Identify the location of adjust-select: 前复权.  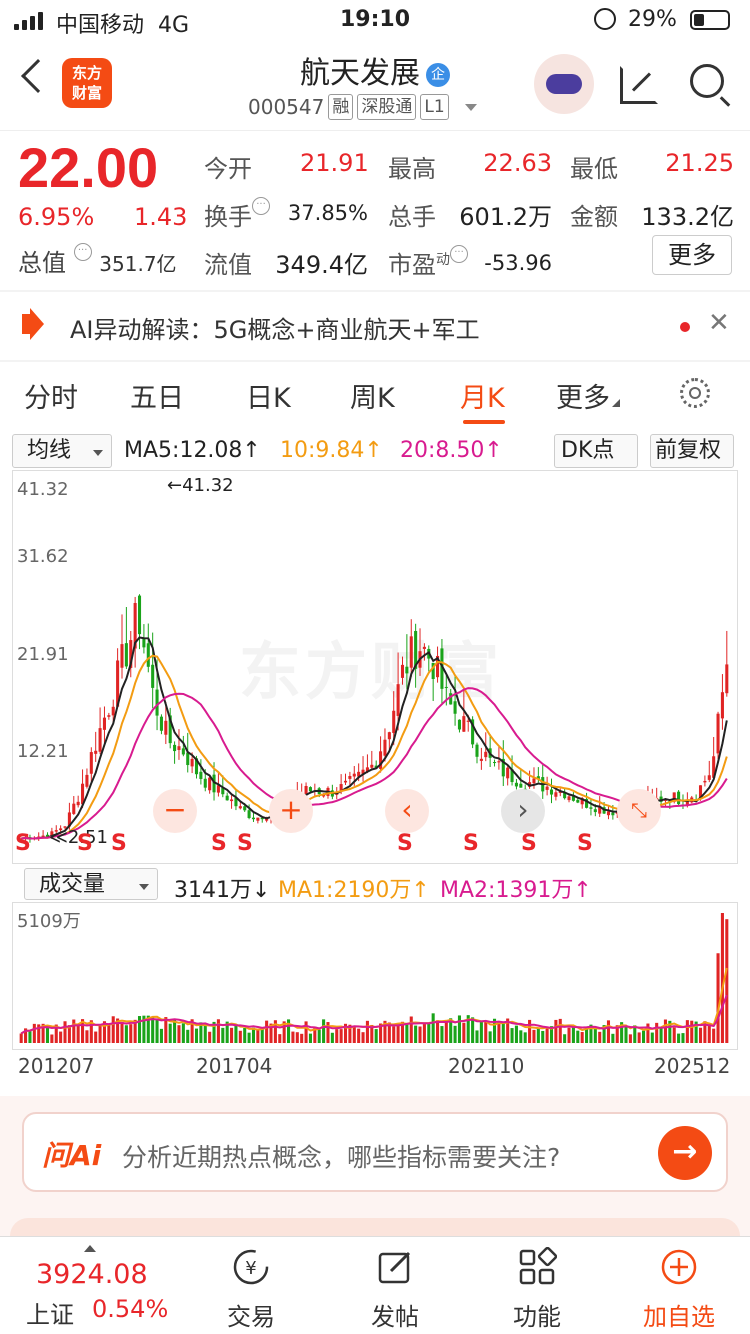
(692, 451).